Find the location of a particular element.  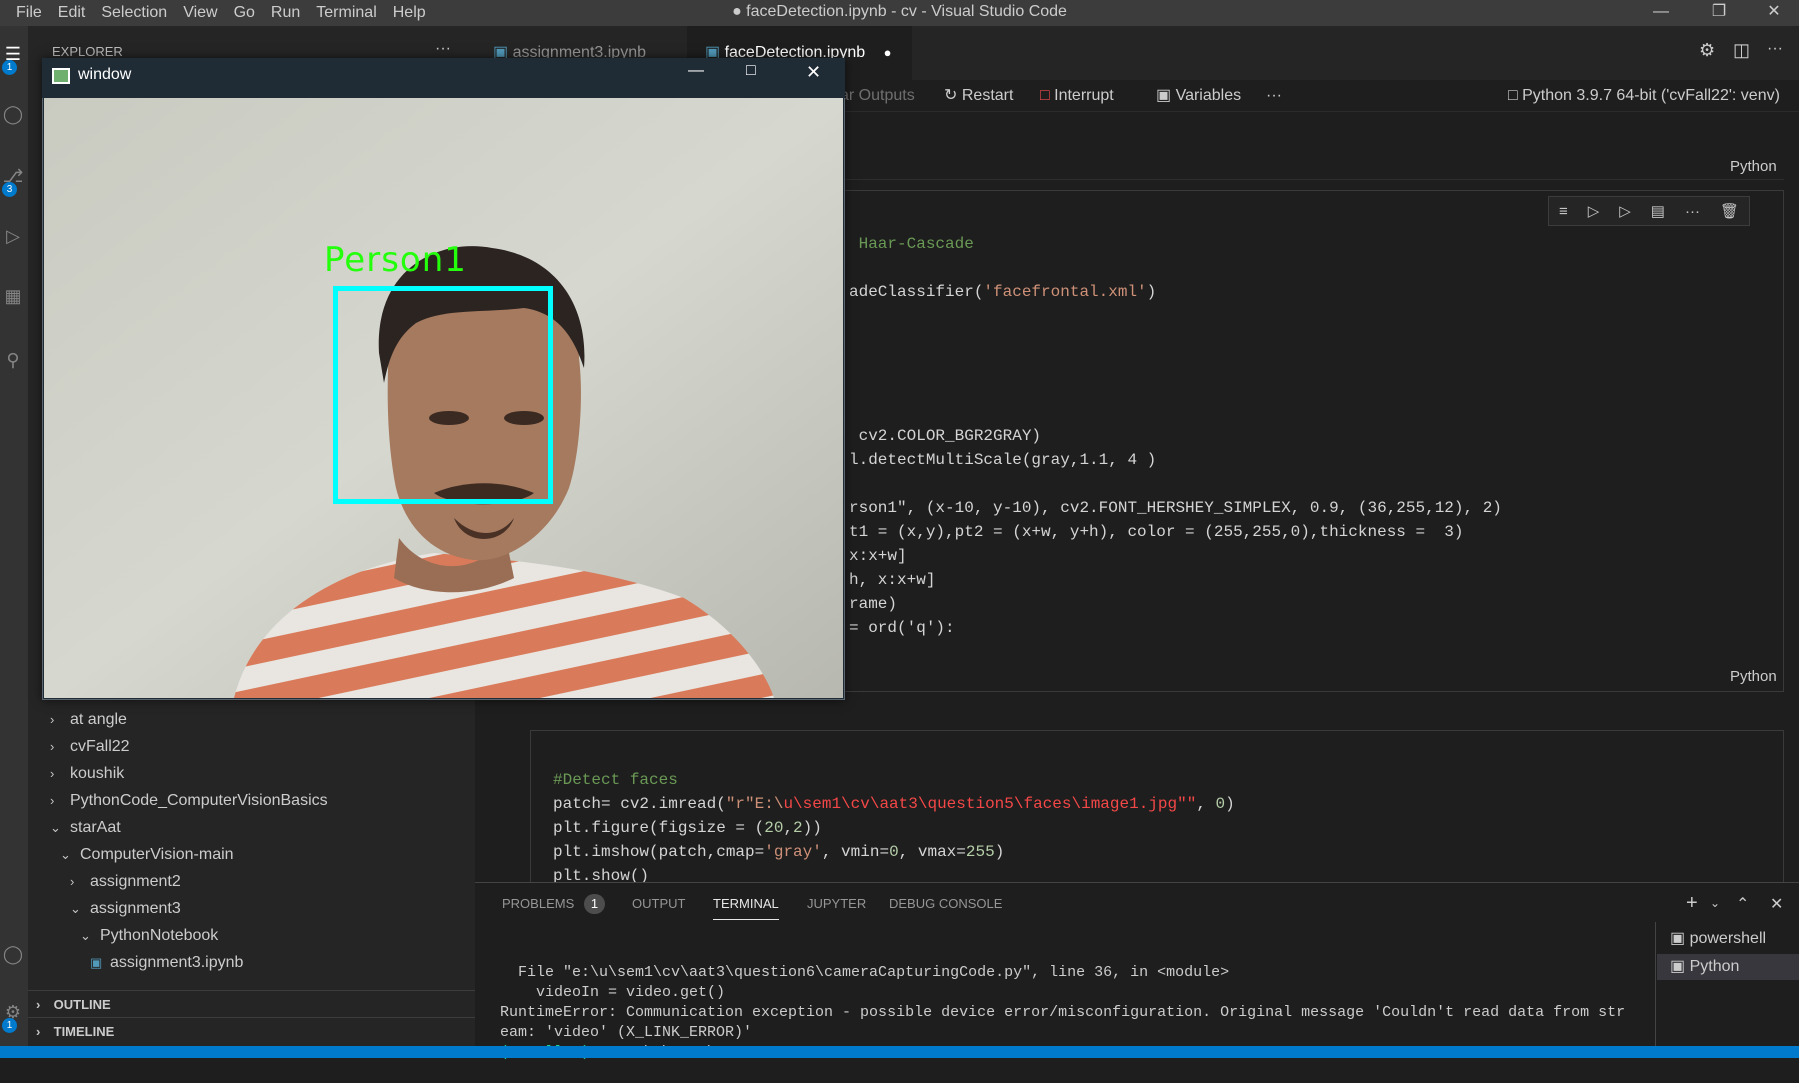

cell-2-language: Python is located at coordinates (1753, 676).